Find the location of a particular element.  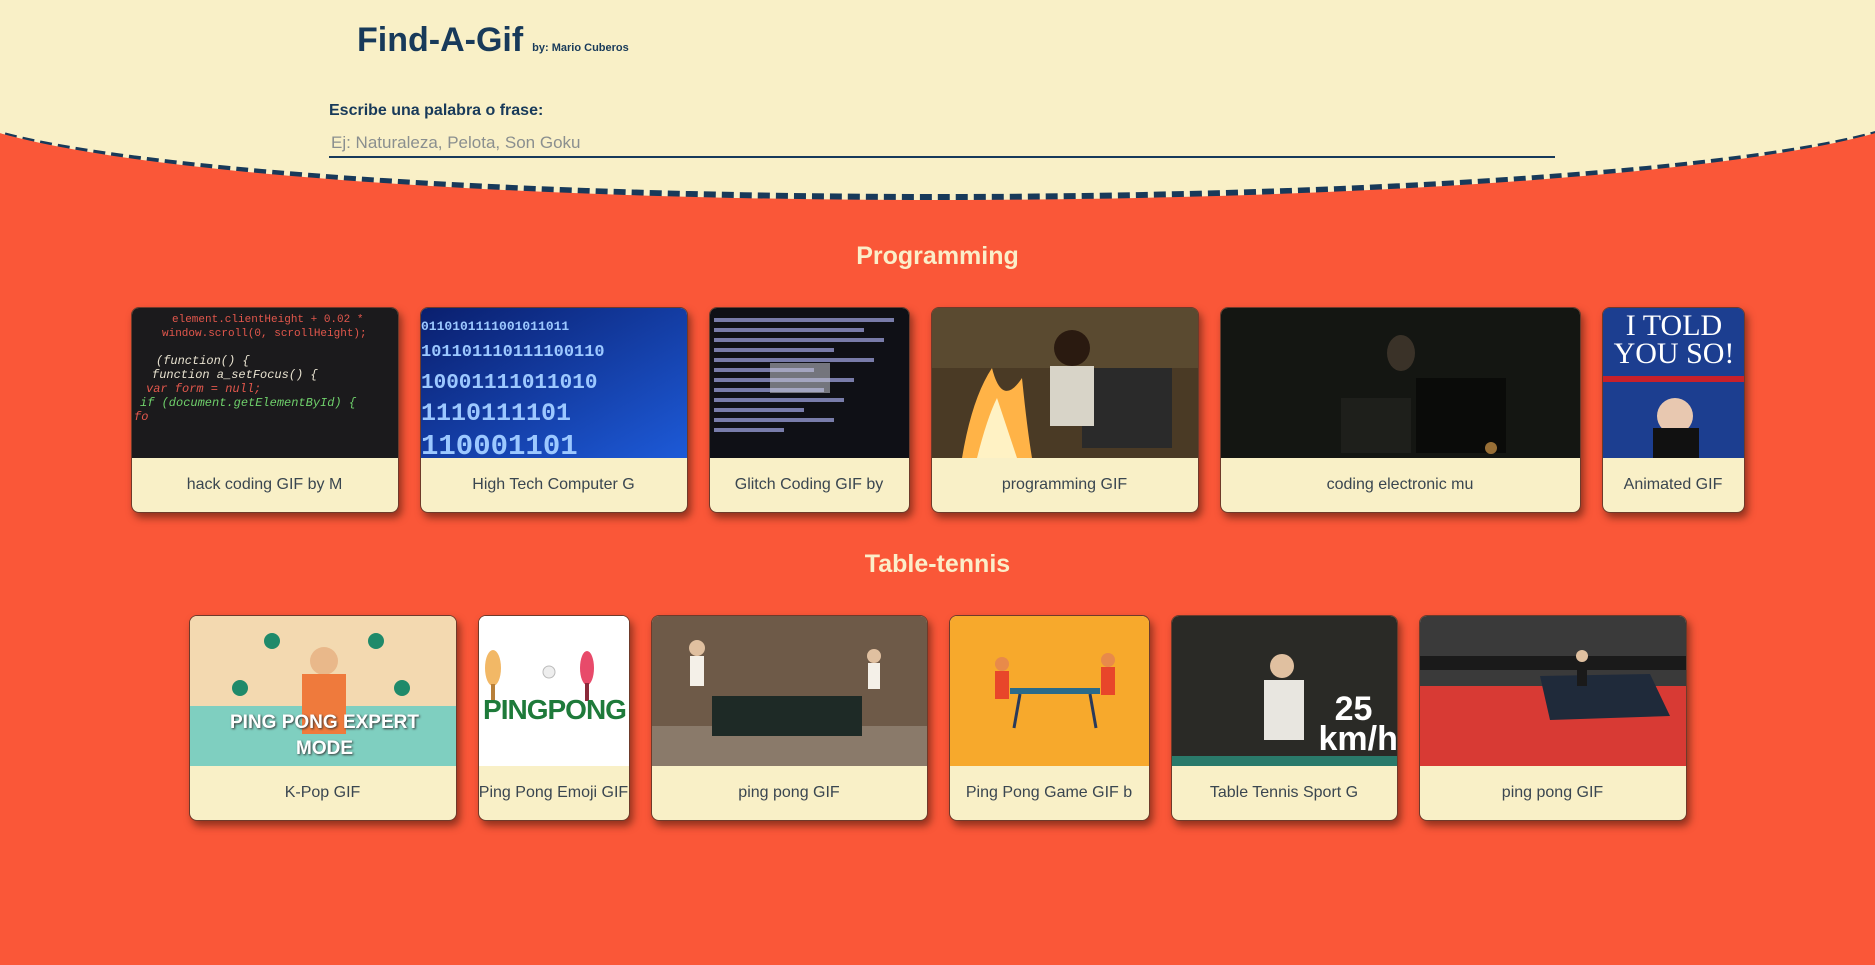

gif-card: coding electronic mu is located at coordinates (1400, 410).